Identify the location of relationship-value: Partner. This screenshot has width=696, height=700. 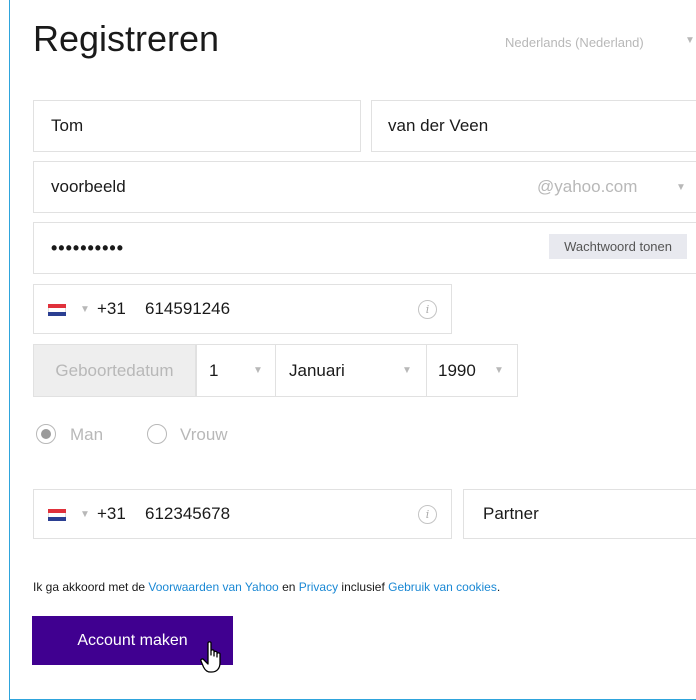
(511, 513).